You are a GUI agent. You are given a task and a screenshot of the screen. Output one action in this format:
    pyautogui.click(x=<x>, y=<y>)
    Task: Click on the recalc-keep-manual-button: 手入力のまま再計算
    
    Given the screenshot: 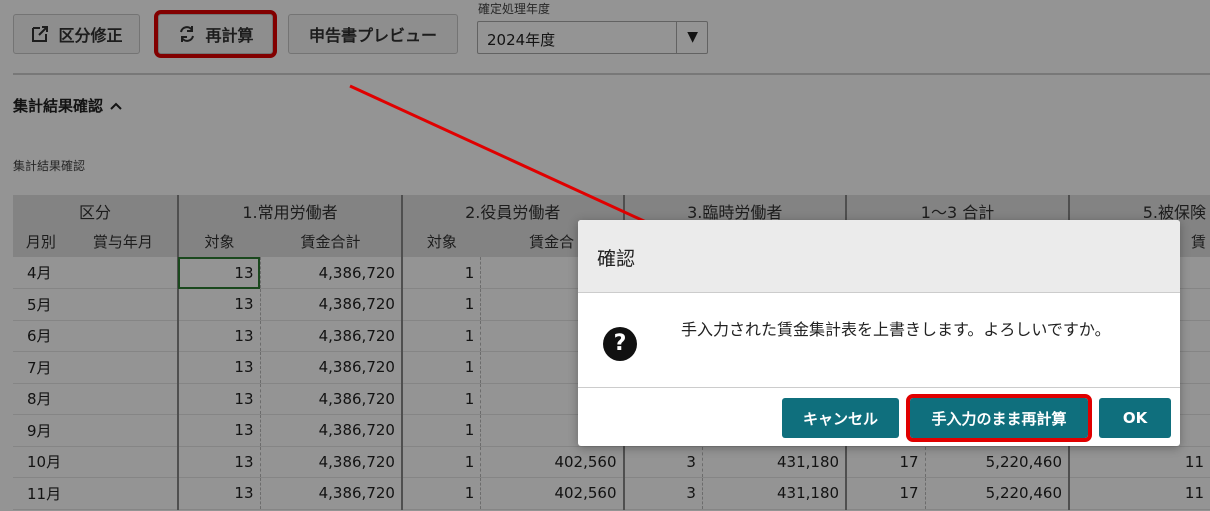 What is the action you would take?
    pyautogui.click(x=999, y=418)
    